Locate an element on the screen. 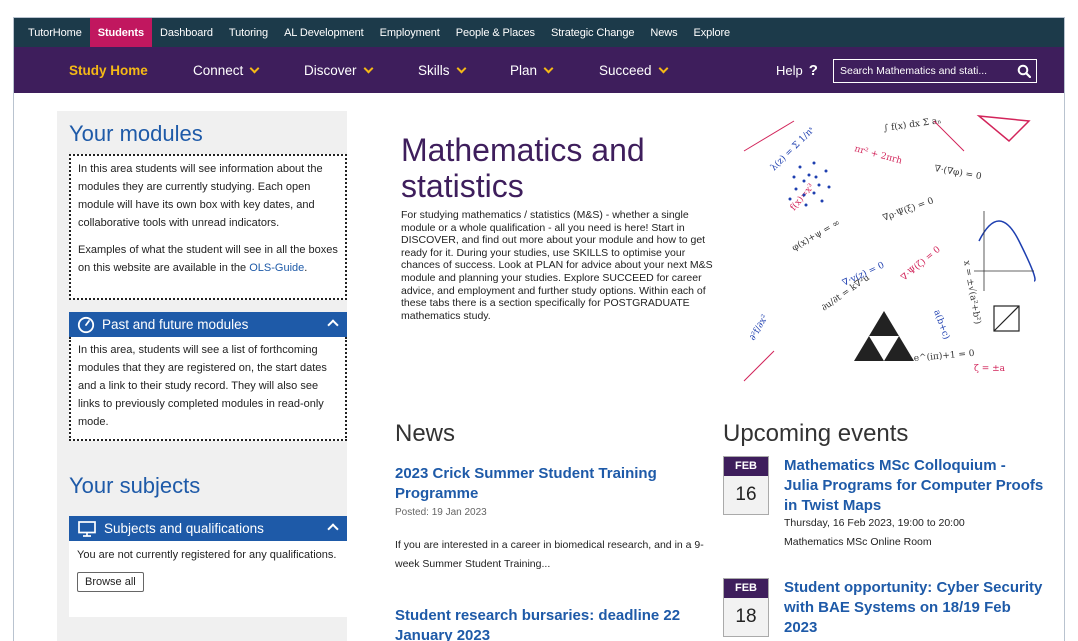  nav-succeed: Succeed is located at coordinates (633, 70).